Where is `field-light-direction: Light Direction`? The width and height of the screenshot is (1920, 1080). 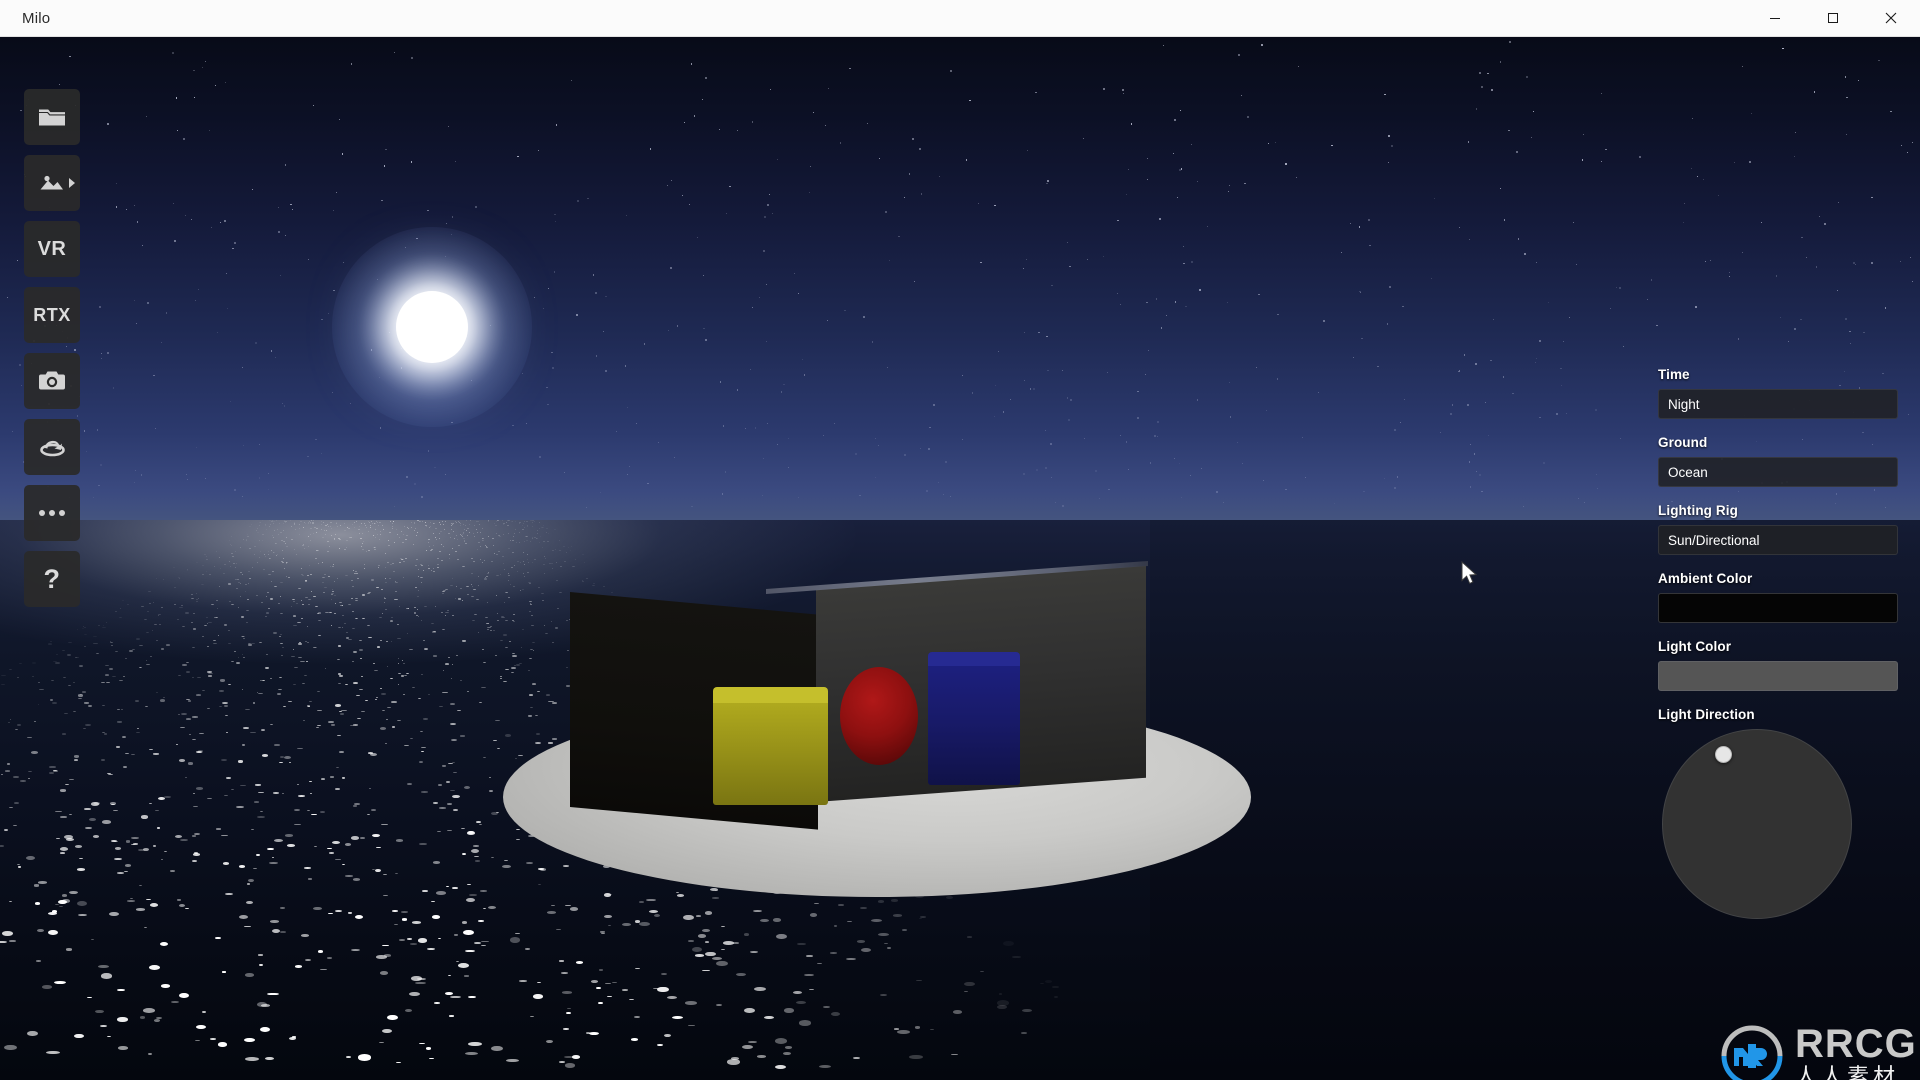
field-light-direction: Light Direction is located at coordinates (1778, 813).